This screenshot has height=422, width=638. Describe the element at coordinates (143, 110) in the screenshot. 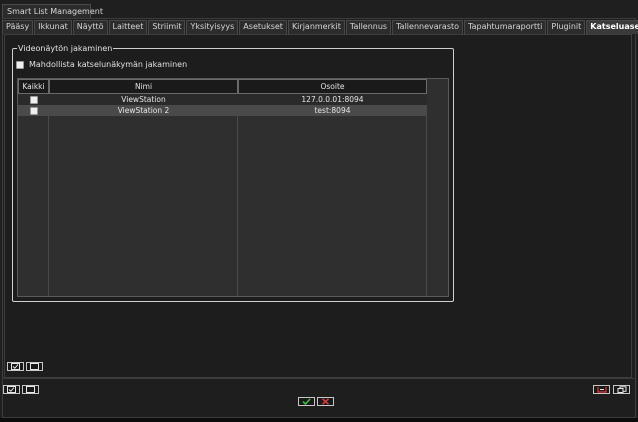

I see `row-name: ViewStation 2` at that location.